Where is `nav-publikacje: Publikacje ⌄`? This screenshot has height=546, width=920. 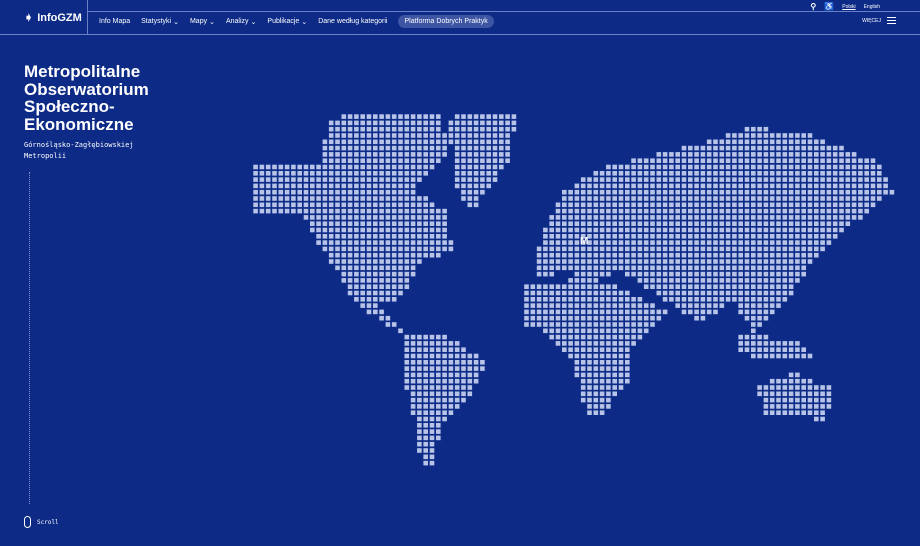
nav-publikacje: Publikacje ⌄ is located at coordinates (287, 22).